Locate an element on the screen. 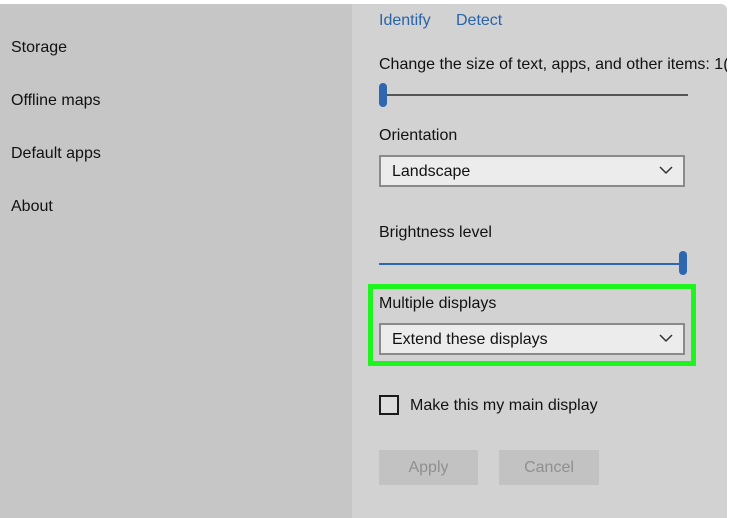  sidebar-item-about: About is located at coordinates (32, 207).